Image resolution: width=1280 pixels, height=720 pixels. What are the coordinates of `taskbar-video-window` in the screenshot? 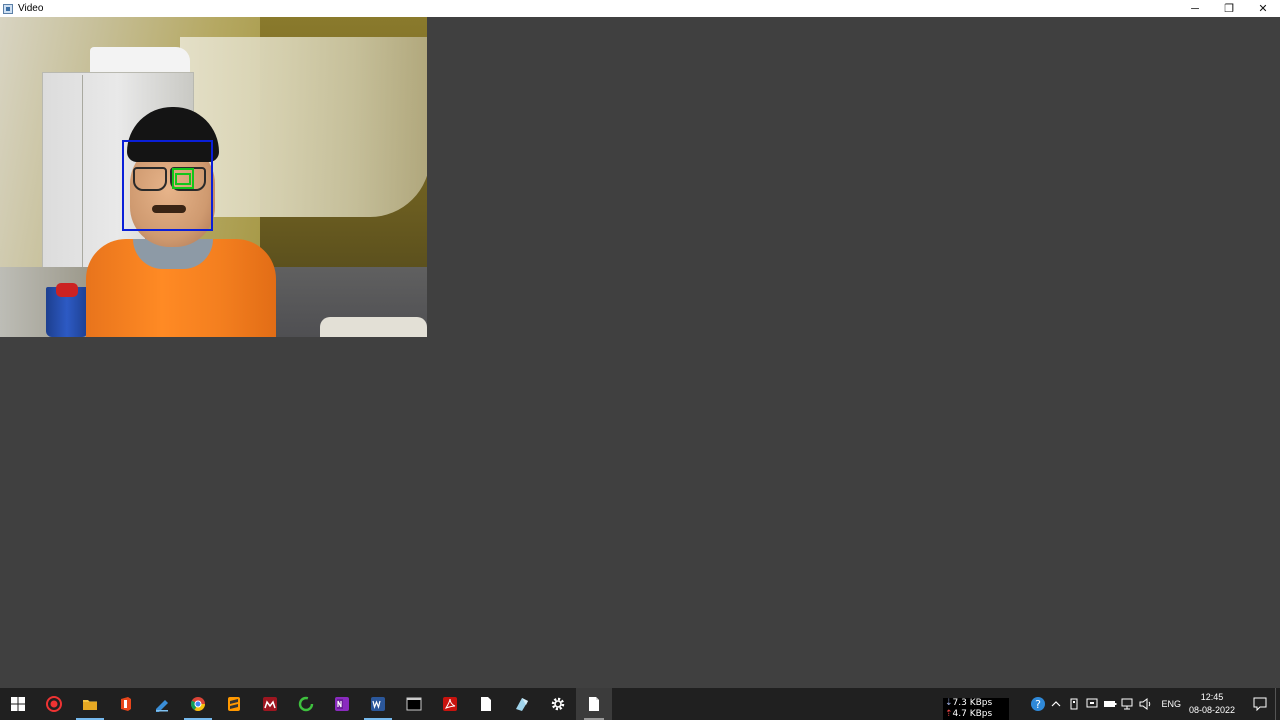 It's located at (594, 704).